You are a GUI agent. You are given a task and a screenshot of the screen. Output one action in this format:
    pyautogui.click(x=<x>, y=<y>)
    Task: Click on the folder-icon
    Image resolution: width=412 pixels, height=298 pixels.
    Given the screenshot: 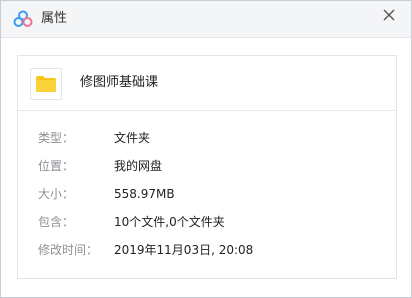 What is the action you would take?
    pyautogui.click(x=46, y=84)
    